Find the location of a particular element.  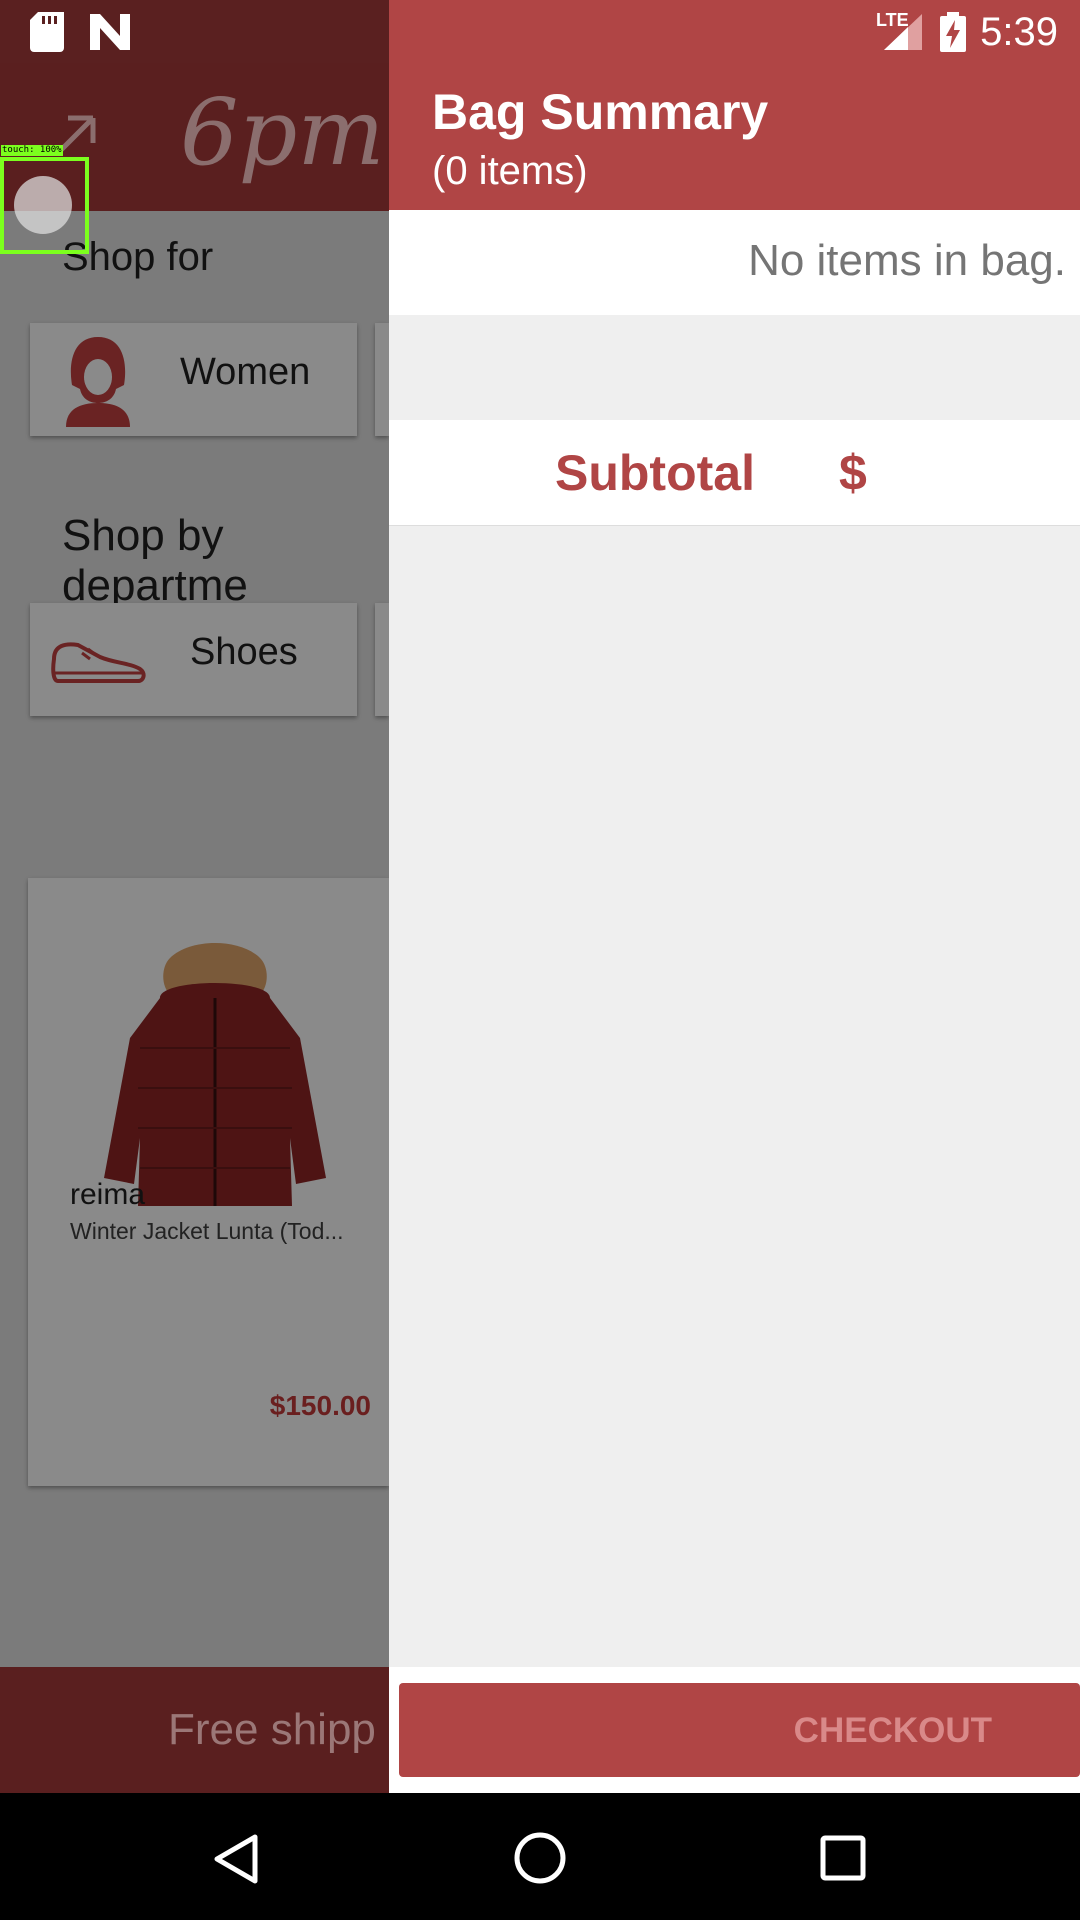

checkout-label: CHECKOUT is located at coordinates (892, 1730).